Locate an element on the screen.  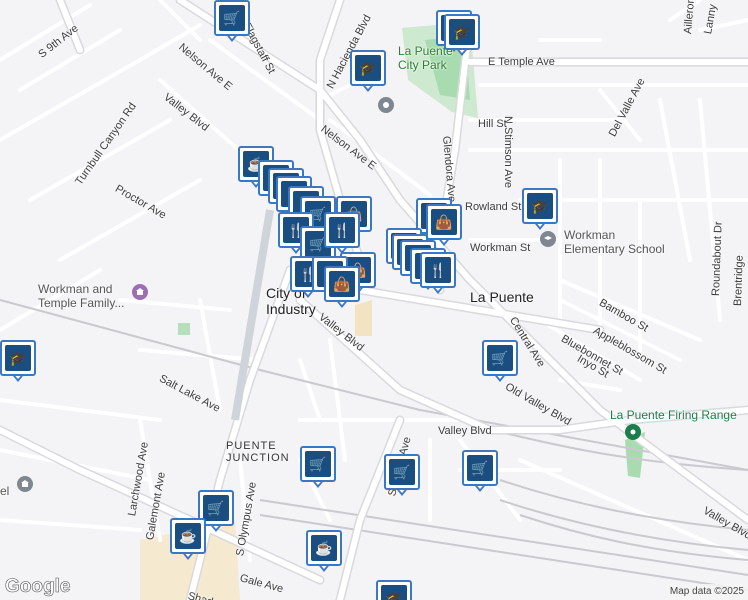
label-rowland-st: Rowland St is located at coordinates (493, 207).